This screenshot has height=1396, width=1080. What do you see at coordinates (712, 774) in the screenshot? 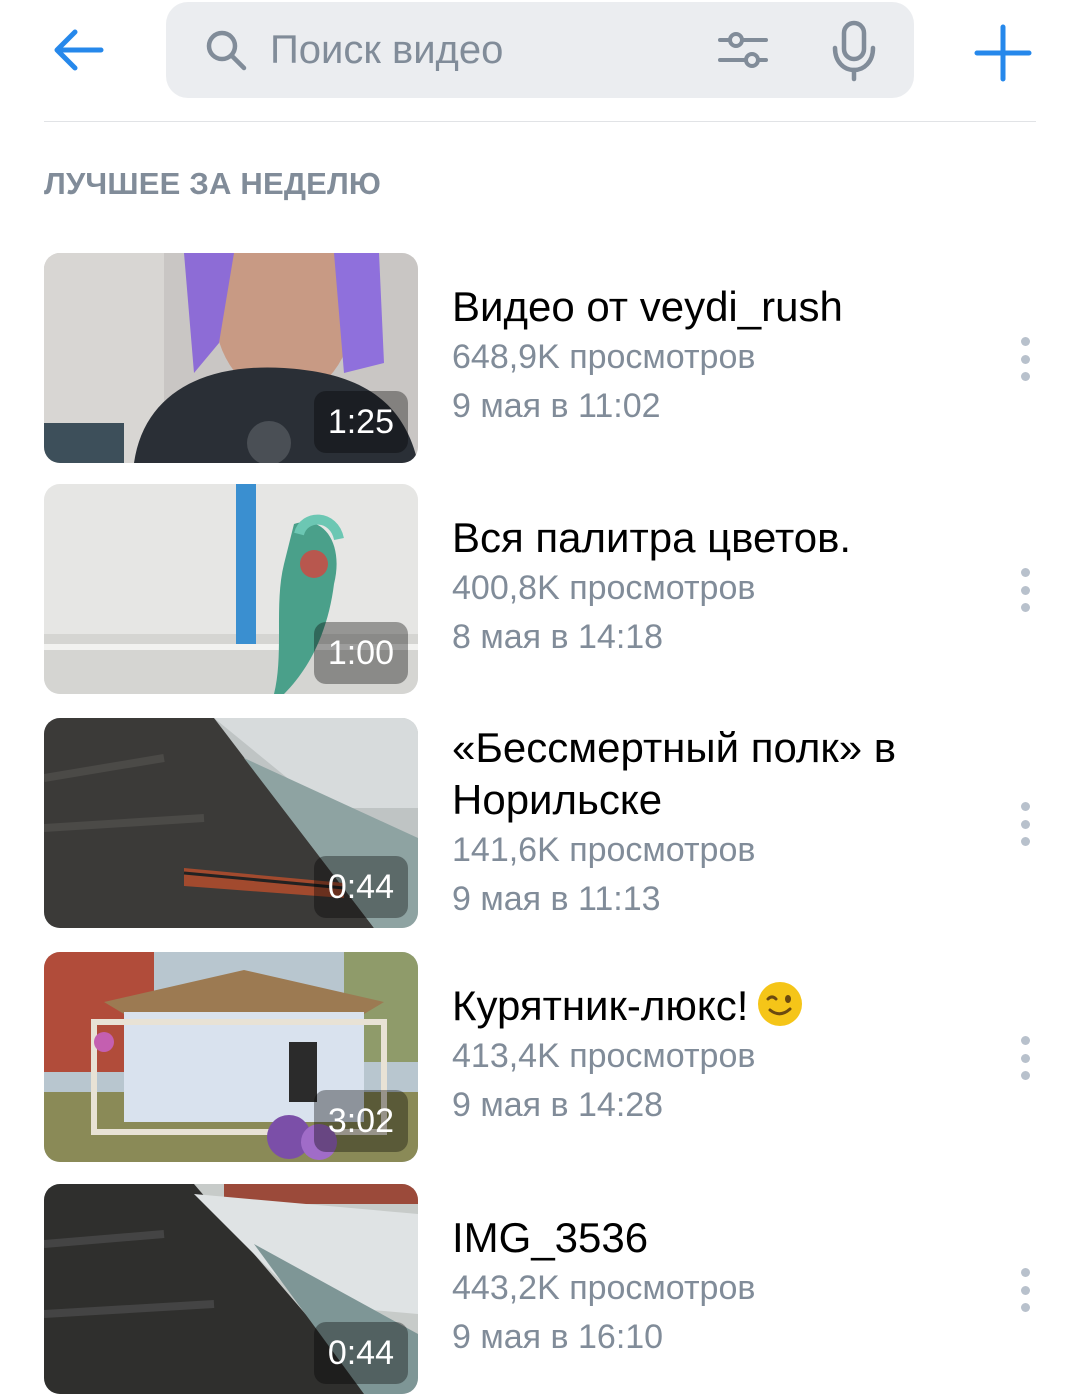
I see `video-title: «Бессмертный полк» в Норильске` at bounding box center [712, 774].